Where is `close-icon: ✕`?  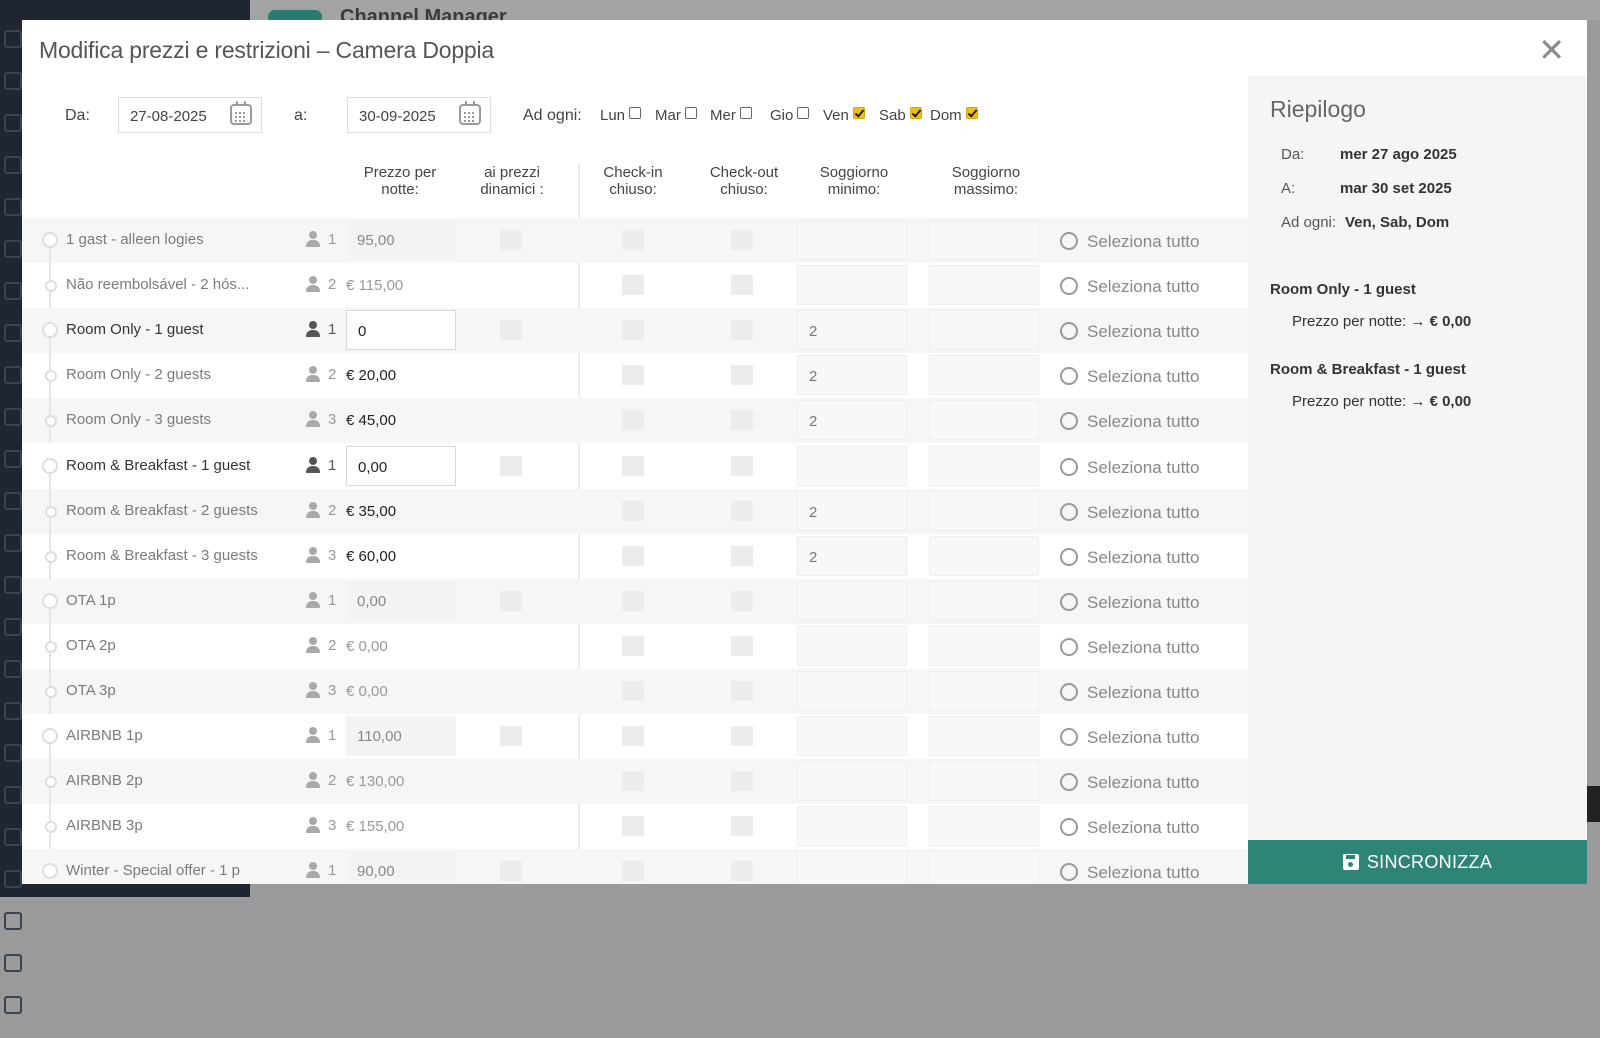
close-icon: ✕ is located at coordinates (1551, 50).